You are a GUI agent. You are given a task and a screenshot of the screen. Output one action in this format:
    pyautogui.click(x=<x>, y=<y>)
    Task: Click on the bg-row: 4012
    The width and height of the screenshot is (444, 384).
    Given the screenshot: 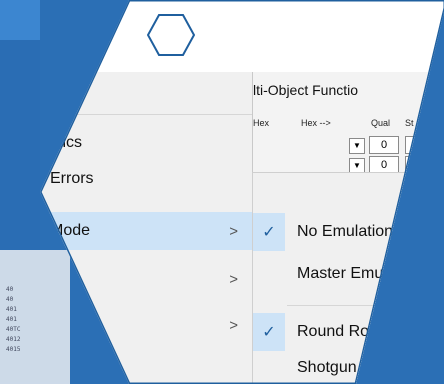 What is the action you would take?
    pyautogui.click(x=13, y=339)
    